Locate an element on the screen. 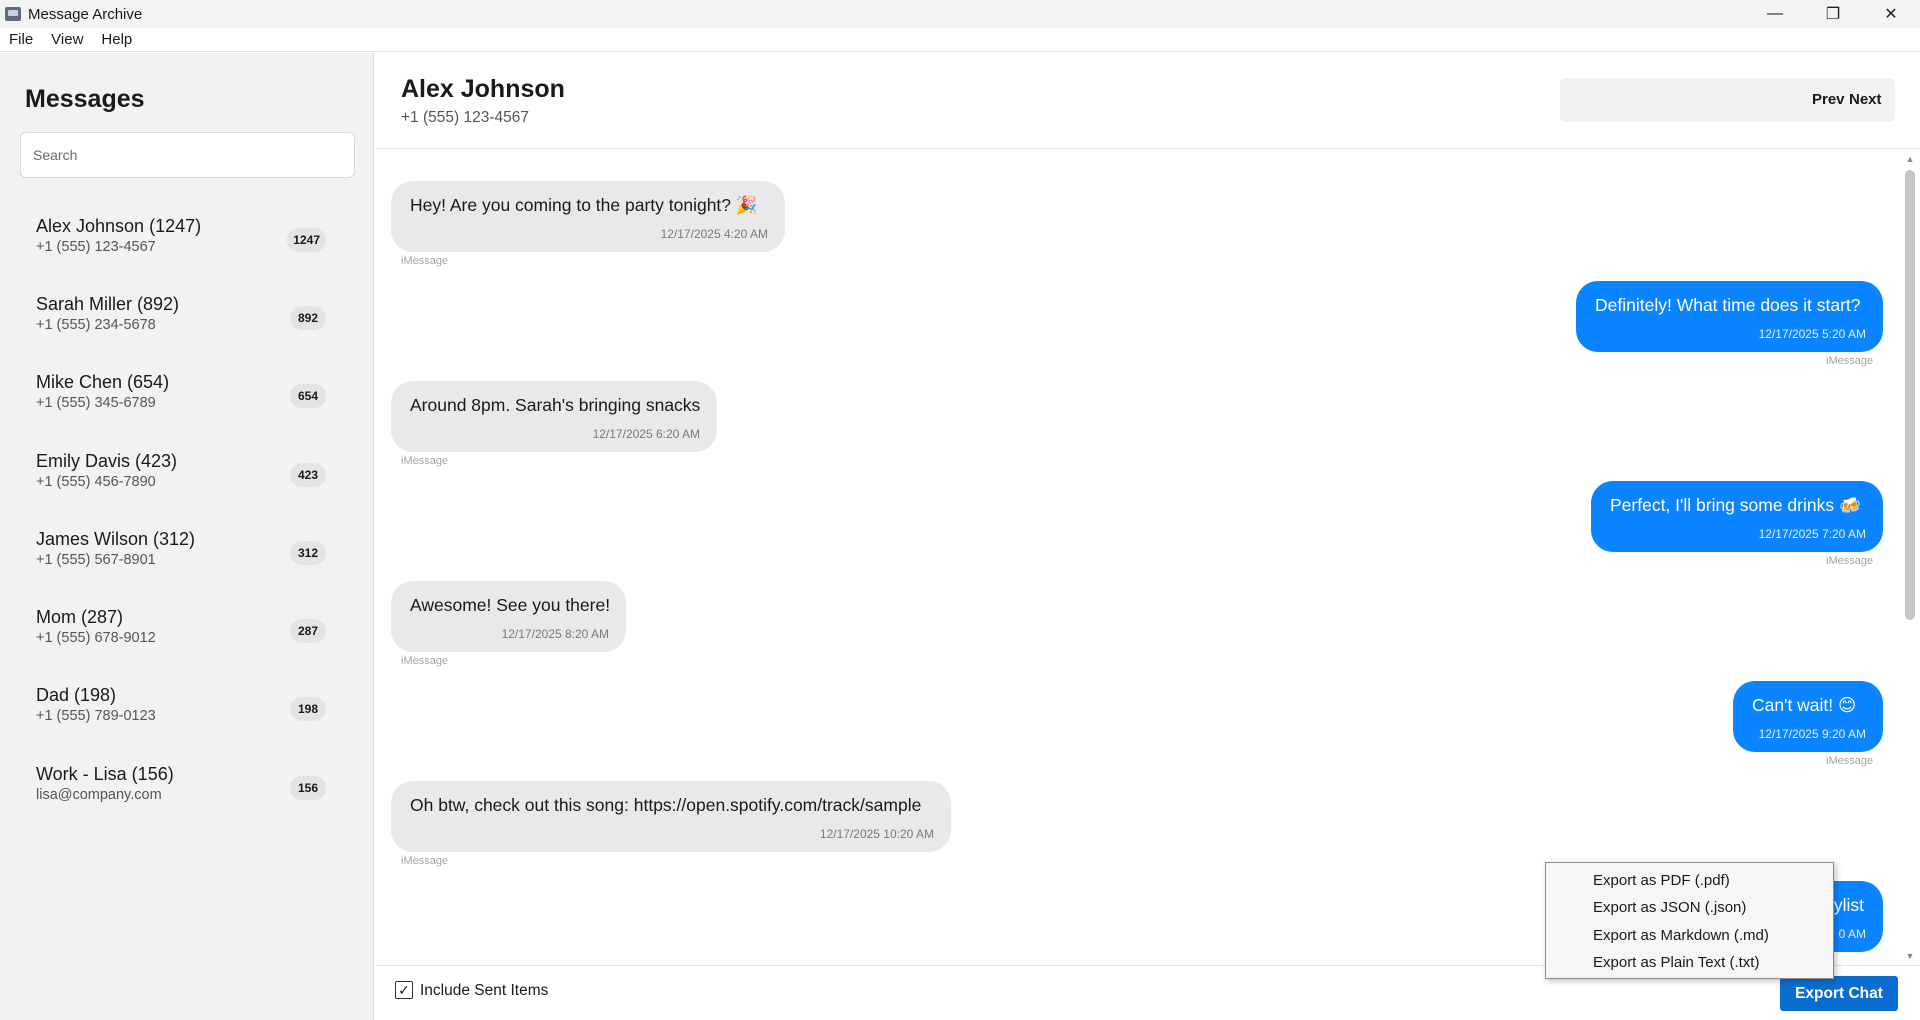 This screenshot has height=1020, width=1920. contact-name: Dad (198) is located at coordinates (76, 695).